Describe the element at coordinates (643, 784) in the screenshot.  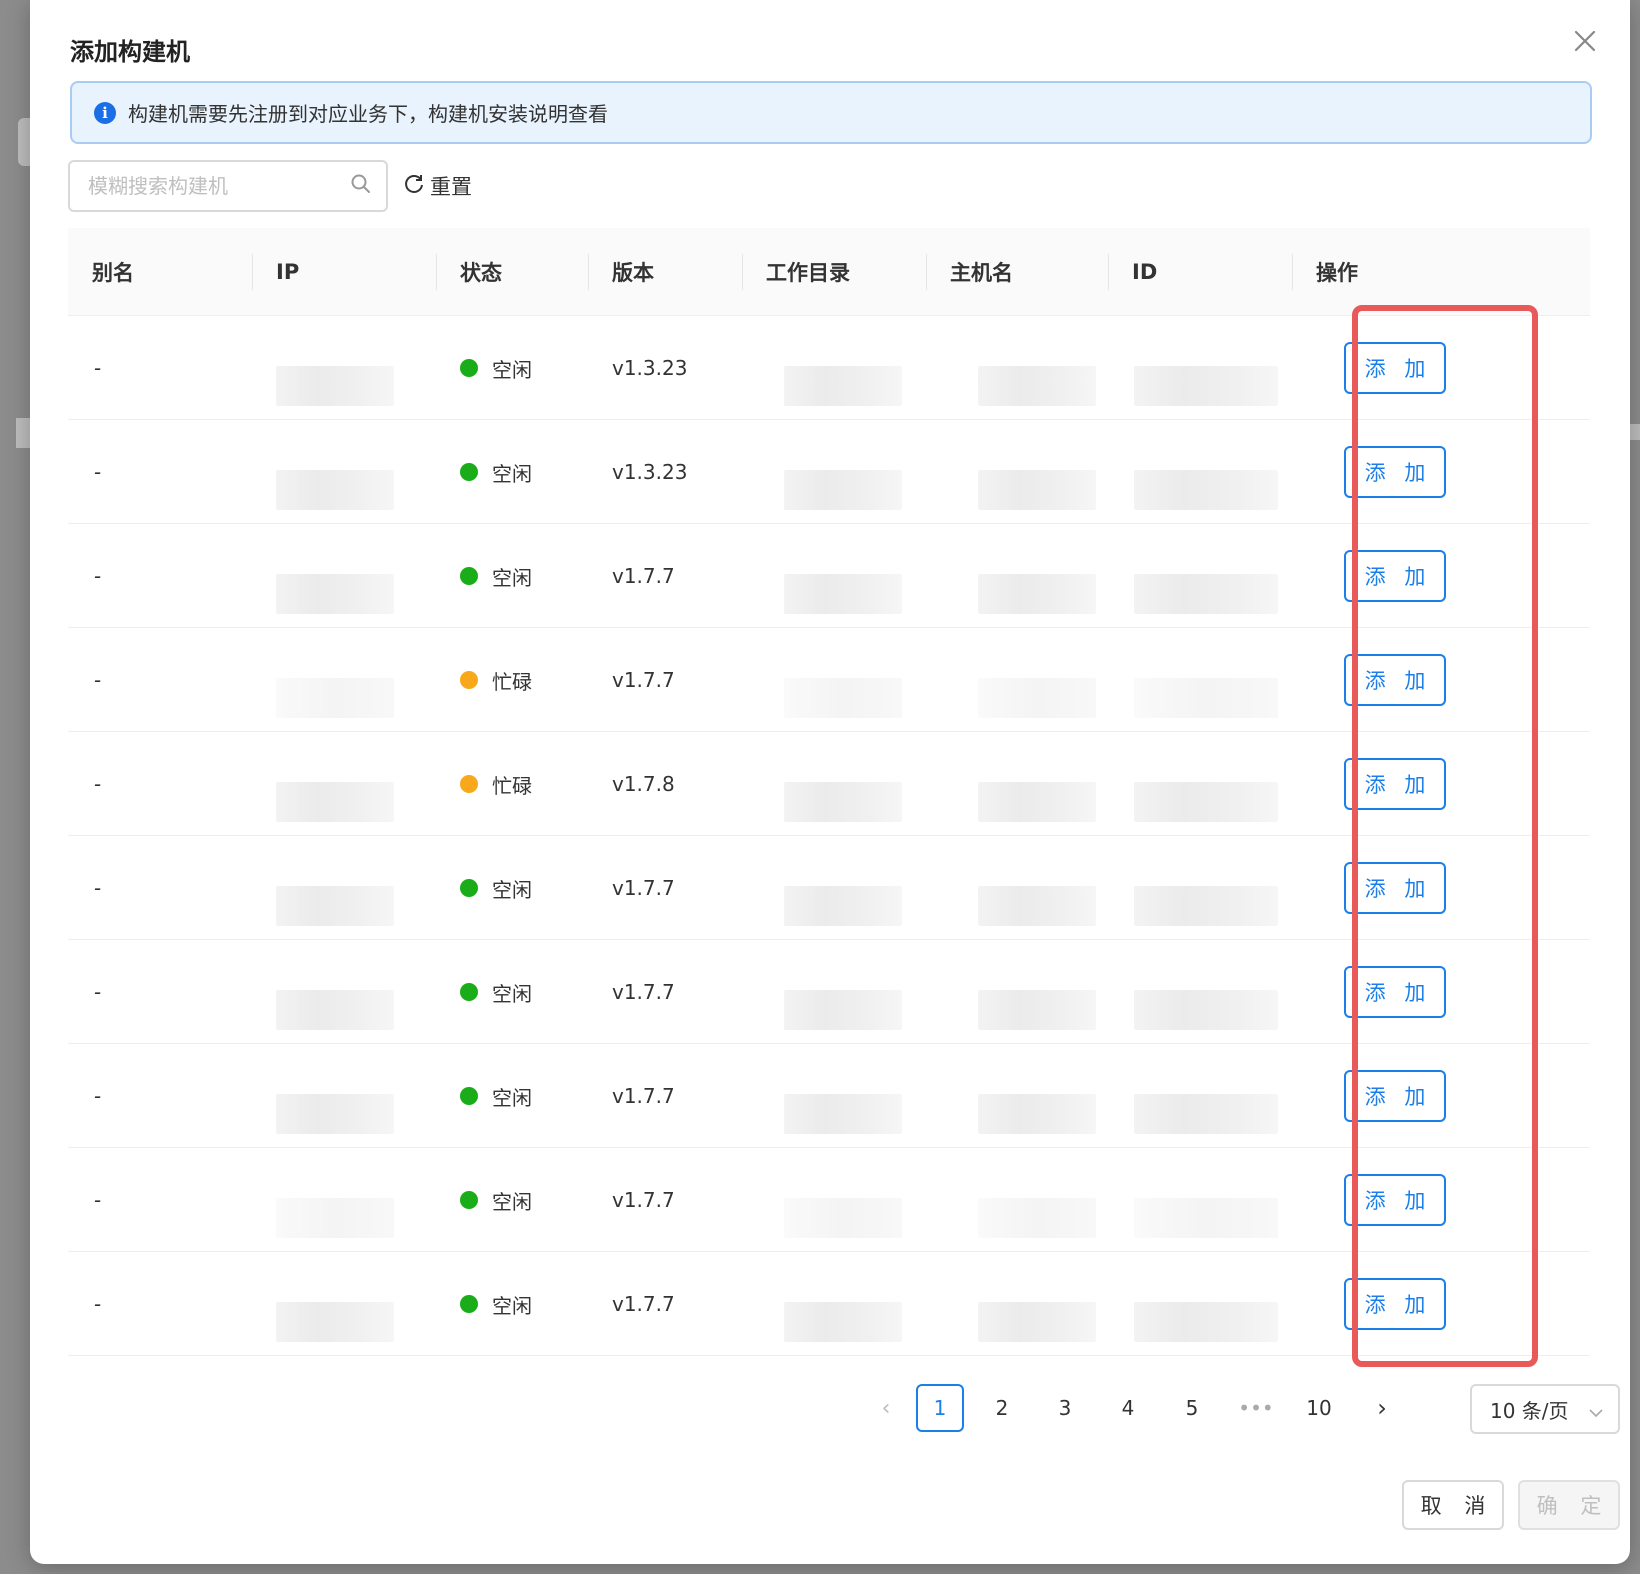
I see `version-cell: v1.7.8` at that location.